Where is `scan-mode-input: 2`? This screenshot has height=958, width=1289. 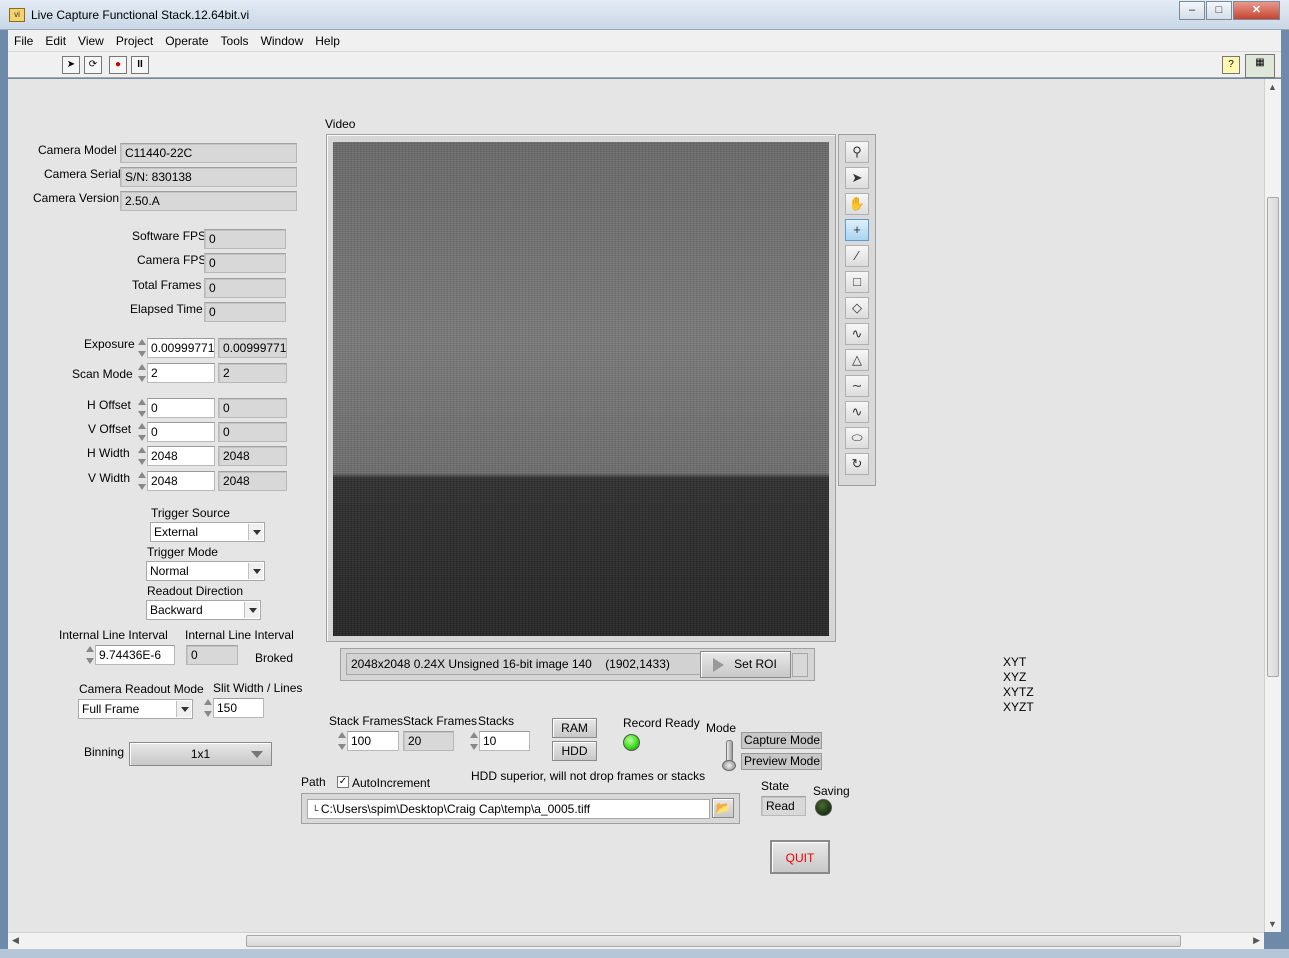
scan-mode-input: 2 is located at coordinates (181, 373).